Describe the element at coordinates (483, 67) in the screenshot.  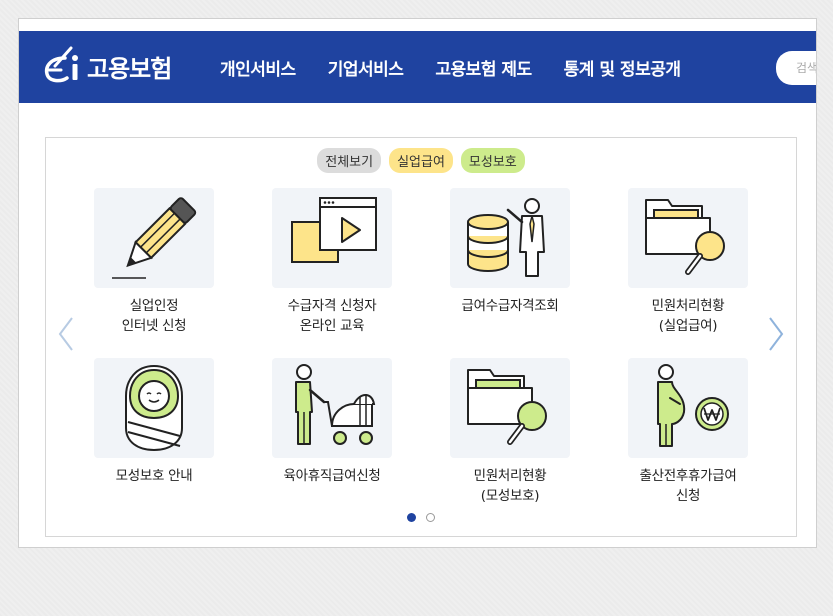
I see `nav-insurance-system: 고용보험 제도` at that location.